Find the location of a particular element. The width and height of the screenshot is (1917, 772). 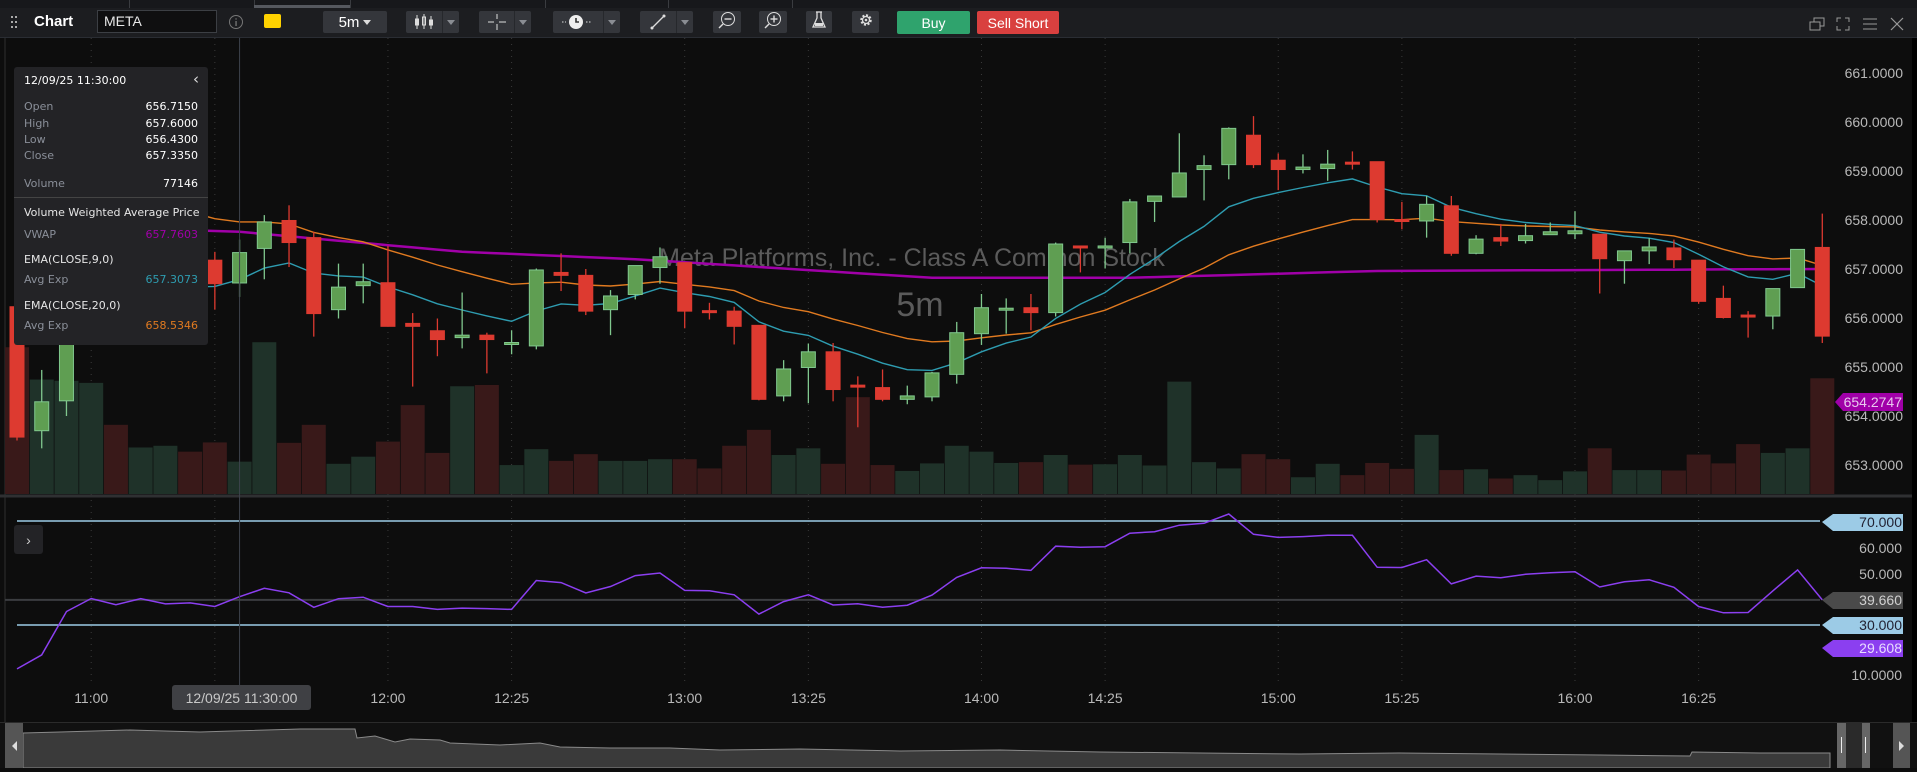

volume-value: 77146 is located at coordinates (180, 183).